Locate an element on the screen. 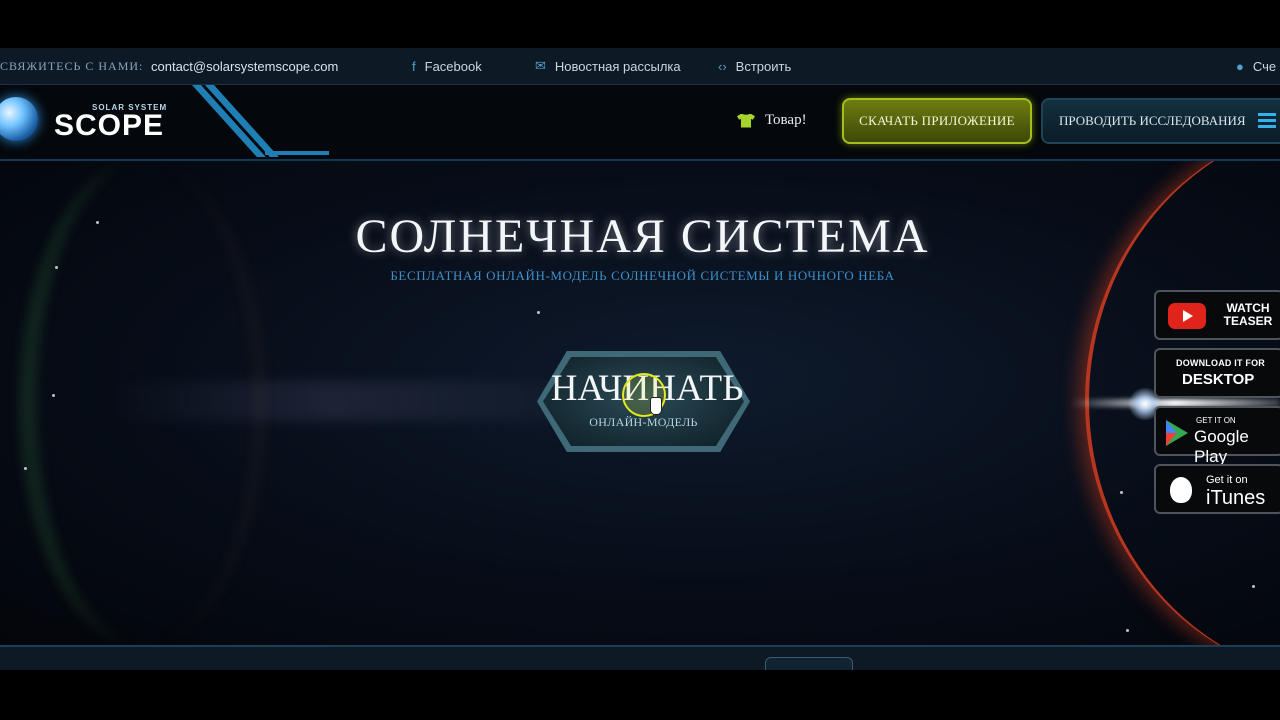 The image size is (1280, 720). merch-link: Товар! is located at coordinates (772, 120).